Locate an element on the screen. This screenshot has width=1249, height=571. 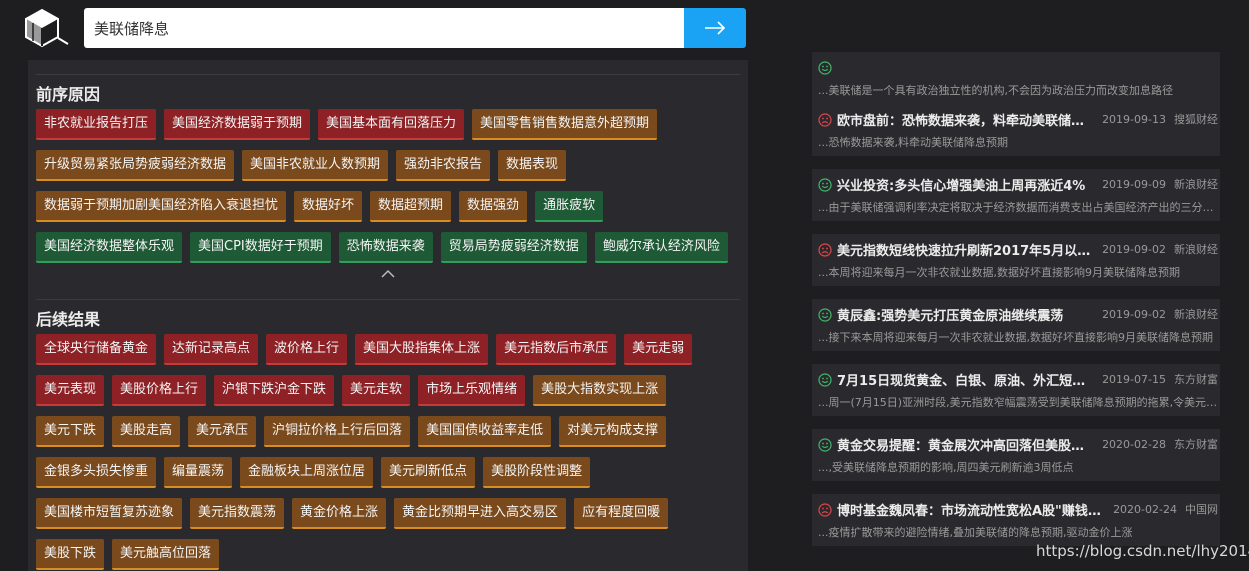
news-summary: ...疫情扩散带来的避险情绪,叠加美联储的降息预期,驱动金价上涨 is located at coordinates (975, 532).